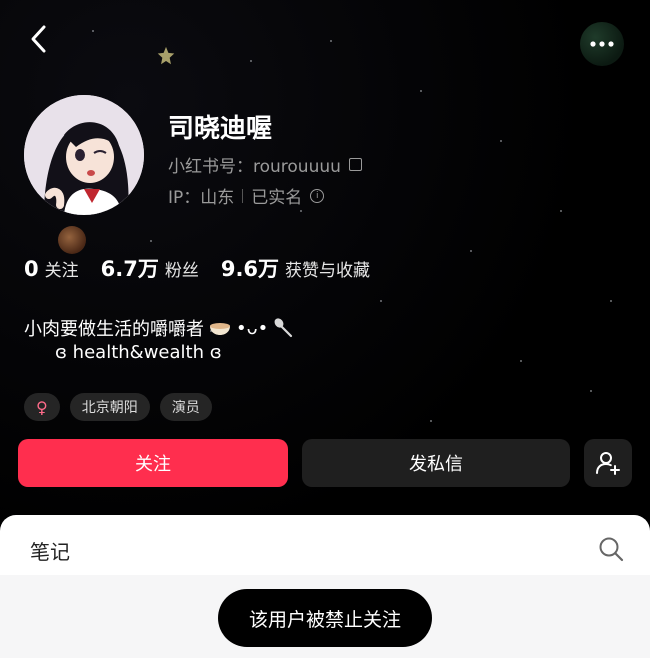  I want to click on user-id: 小红书号：rourouuuu, so click(254, 167).